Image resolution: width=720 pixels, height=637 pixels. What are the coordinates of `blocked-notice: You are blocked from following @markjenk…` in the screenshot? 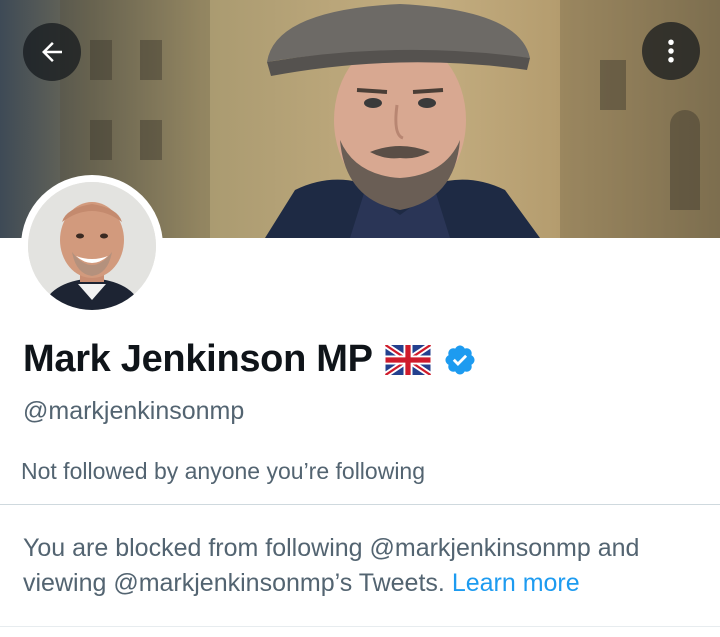 It's located at (363, 566).